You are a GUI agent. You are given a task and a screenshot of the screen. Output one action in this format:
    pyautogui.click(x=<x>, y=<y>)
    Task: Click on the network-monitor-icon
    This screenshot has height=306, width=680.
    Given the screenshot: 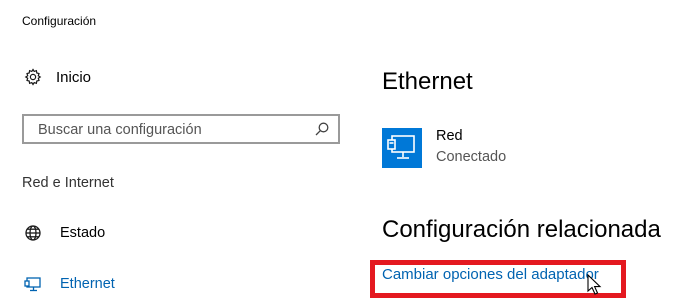 What is the action you would take?
    pyautogui.click(x=402, y=148)
    